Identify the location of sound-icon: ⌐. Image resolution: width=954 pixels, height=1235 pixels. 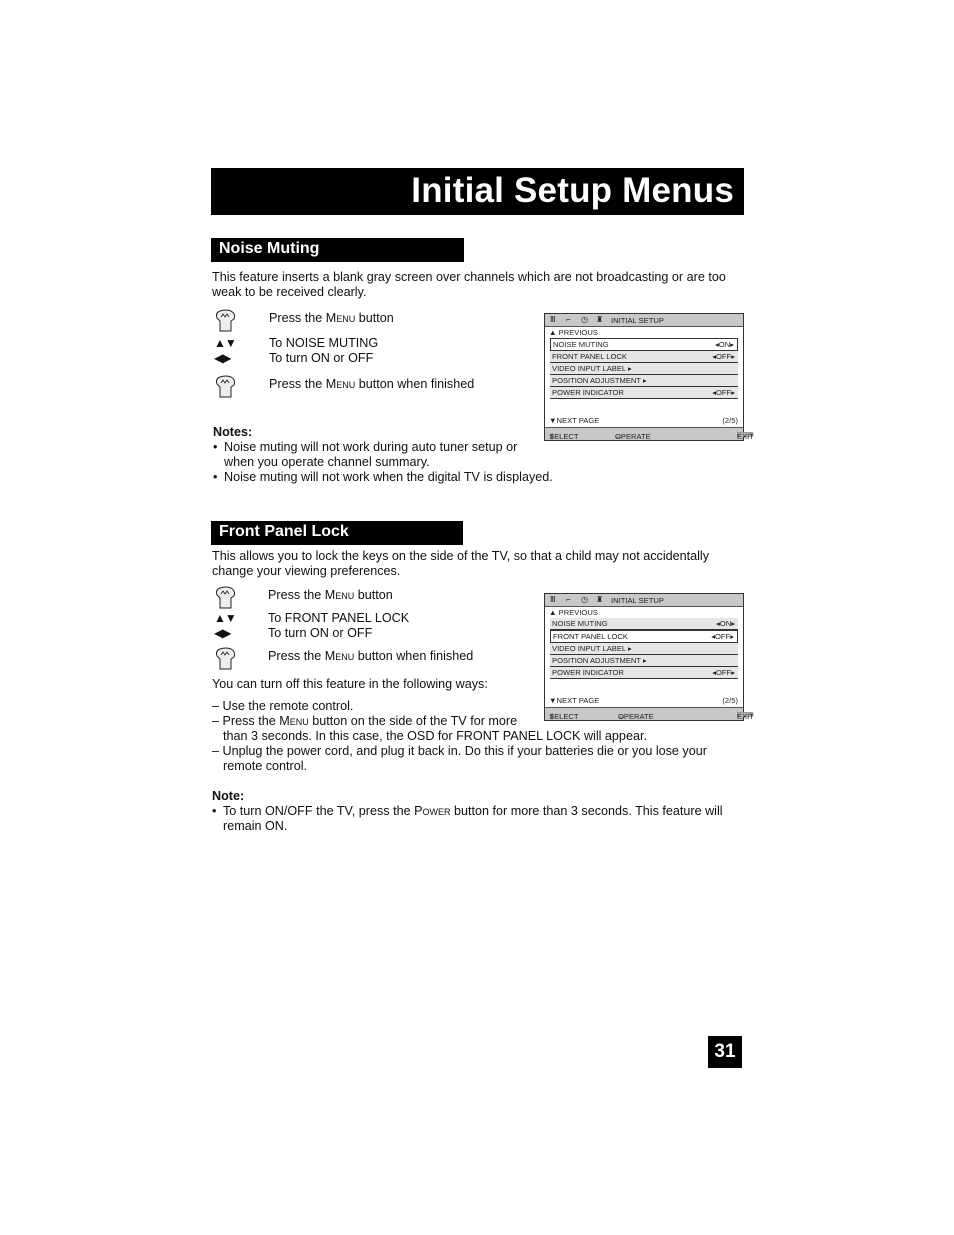
(568, 319).